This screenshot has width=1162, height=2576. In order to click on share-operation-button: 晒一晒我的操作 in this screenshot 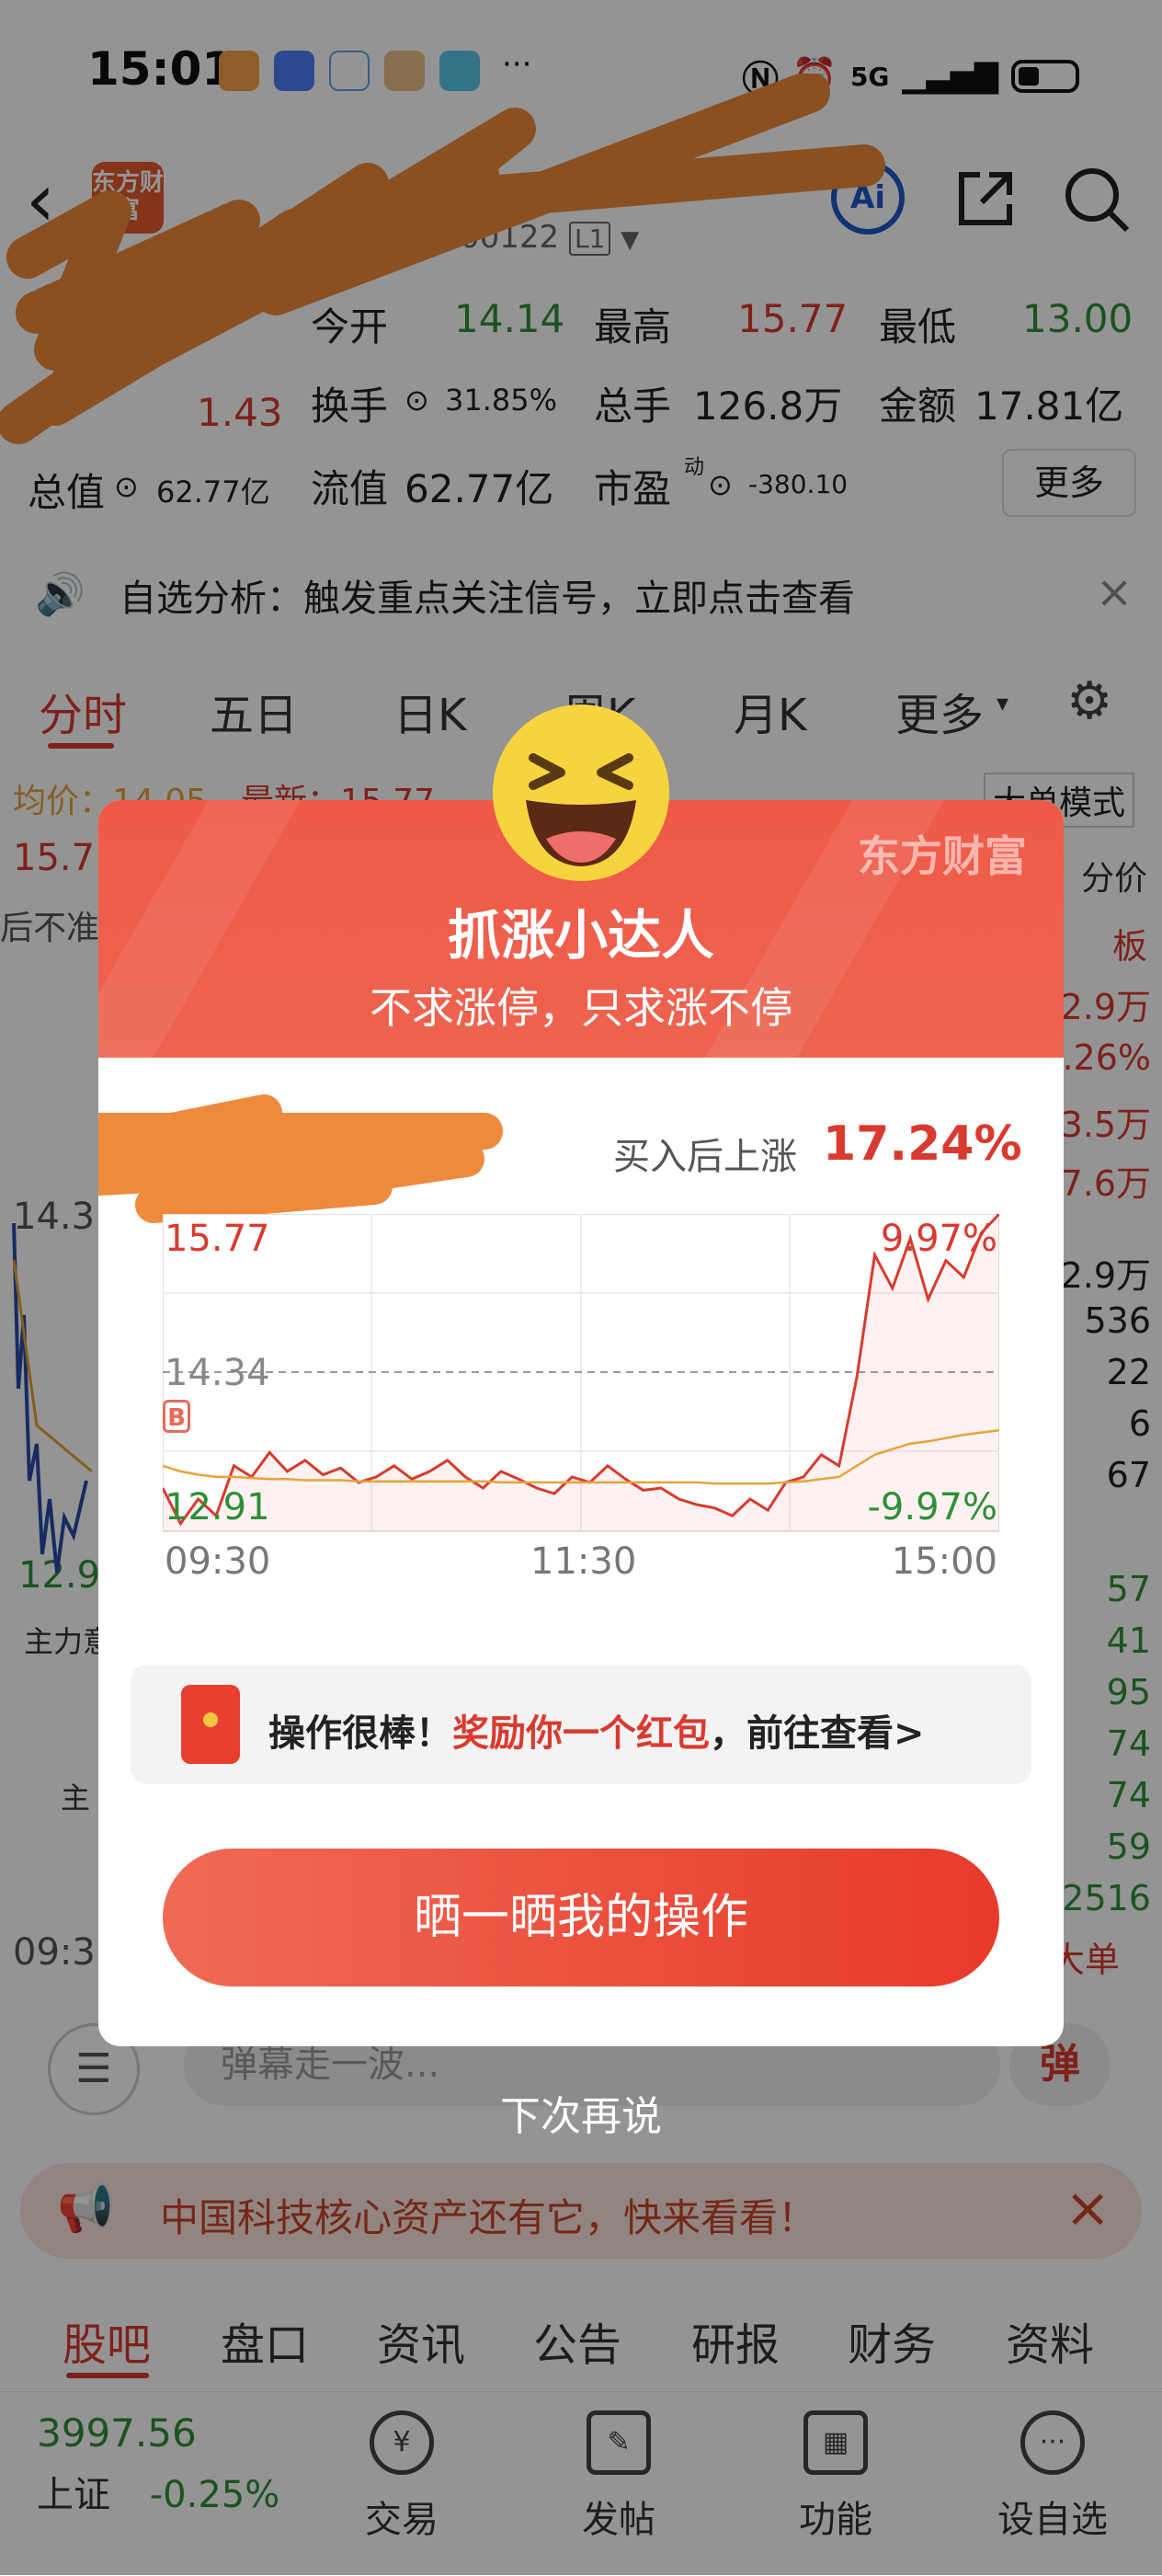, I will do `click(581, 1918)`.